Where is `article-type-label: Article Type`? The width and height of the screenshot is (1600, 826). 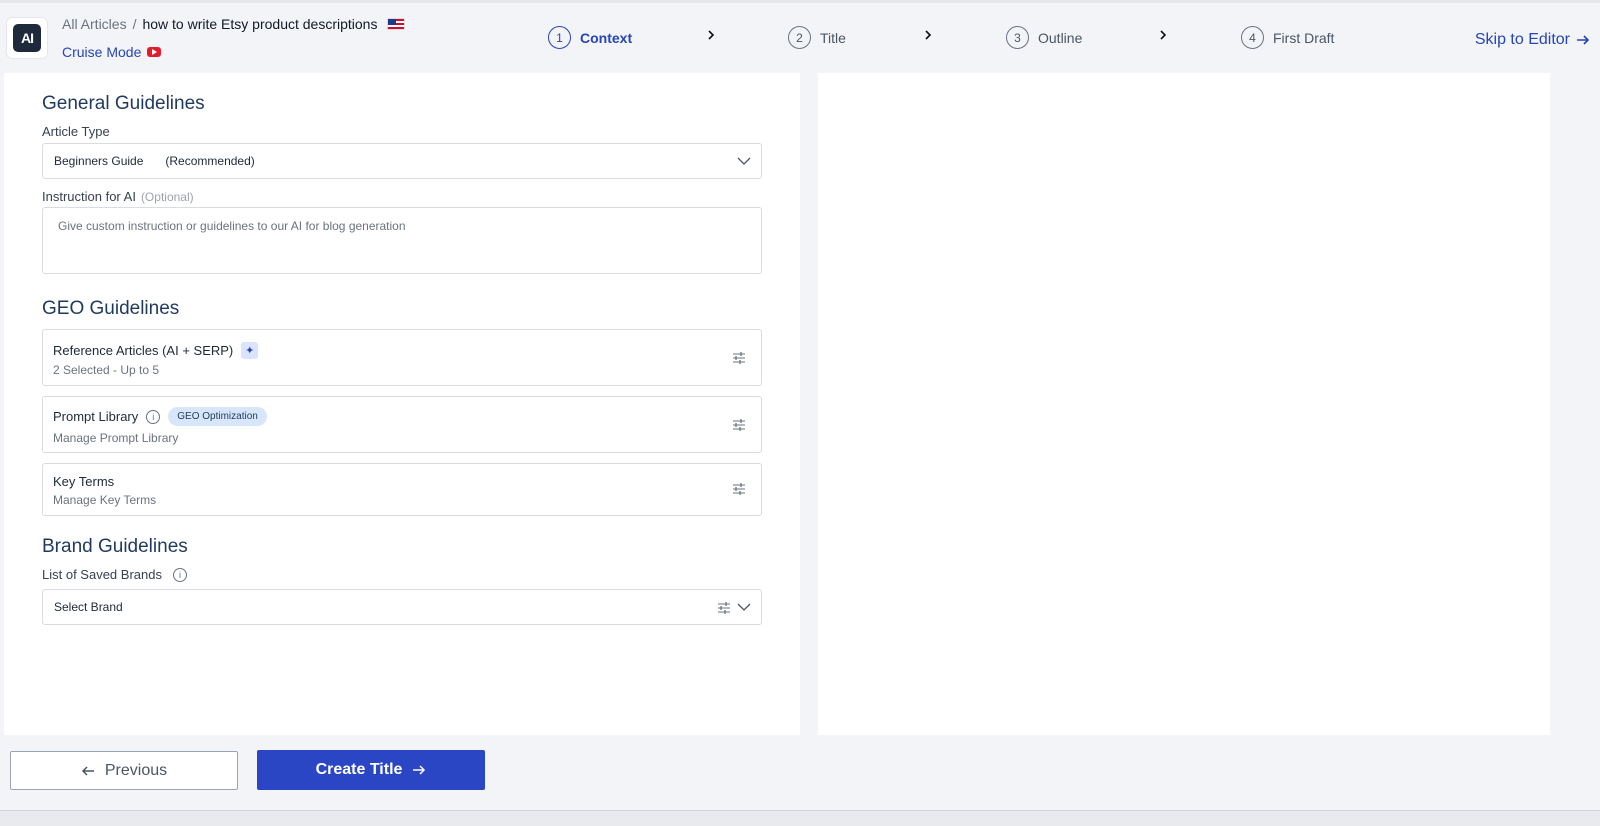 article-type-label: Article Type is located at coordinates (76, 131).